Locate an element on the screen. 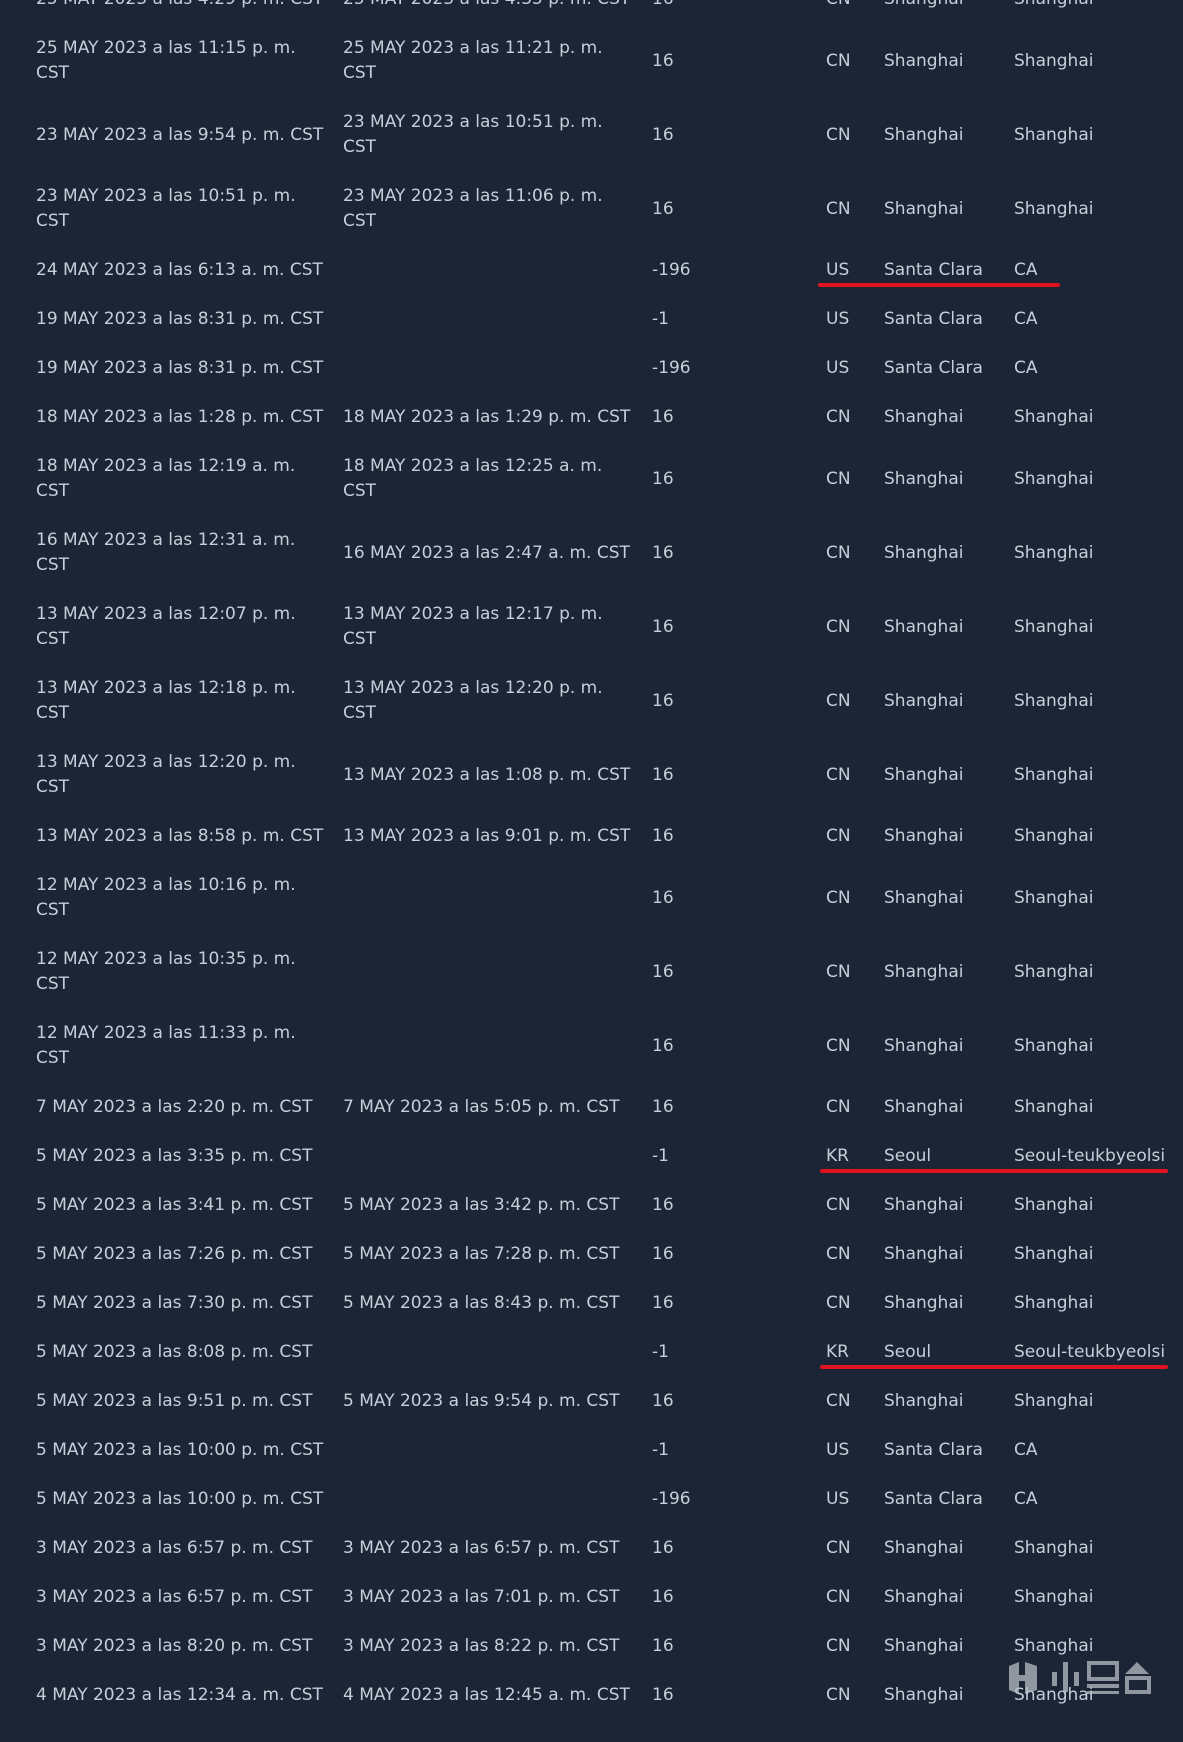 This screenshot has height=1742, width=1183. end-time-cell: 5 MAY 2023 a las 3:42 p. m. CST is located at coordinates (481, 1205).